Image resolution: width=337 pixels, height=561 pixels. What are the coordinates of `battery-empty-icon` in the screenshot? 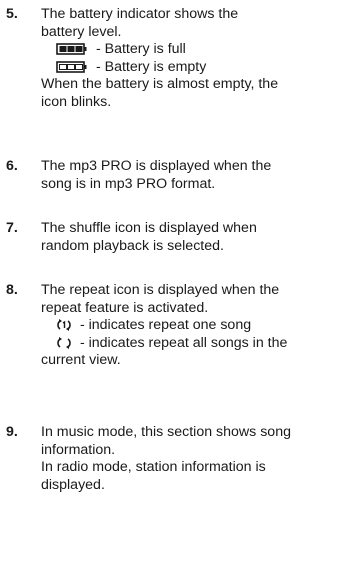 It's located at (72, 66).